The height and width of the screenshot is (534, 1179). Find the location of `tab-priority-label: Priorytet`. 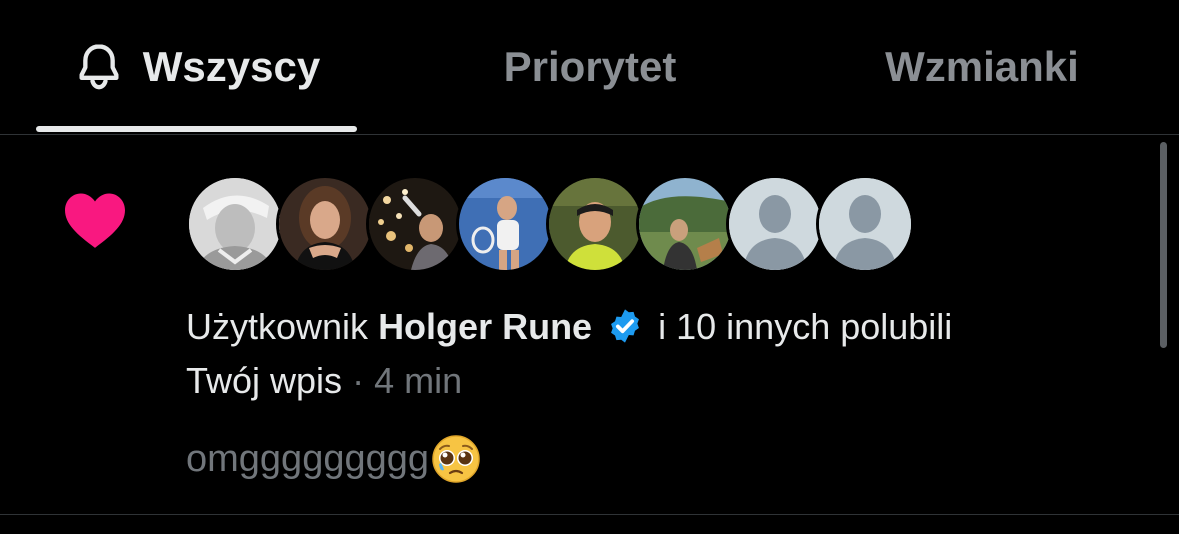

tab-priority-label: Priorytet is located at coordinates (590, 66).